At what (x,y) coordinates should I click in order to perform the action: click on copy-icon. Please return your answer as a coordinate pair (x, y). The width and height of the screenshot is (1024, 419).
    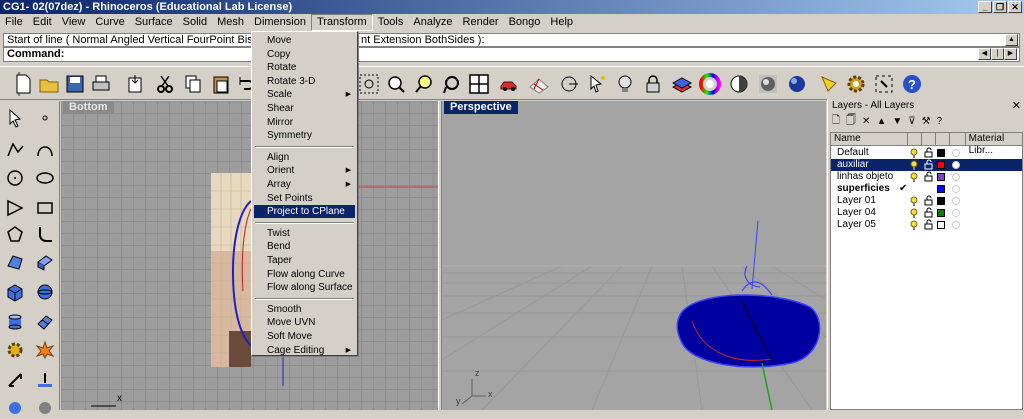
    Looking at the image, I should click on (193, 84).